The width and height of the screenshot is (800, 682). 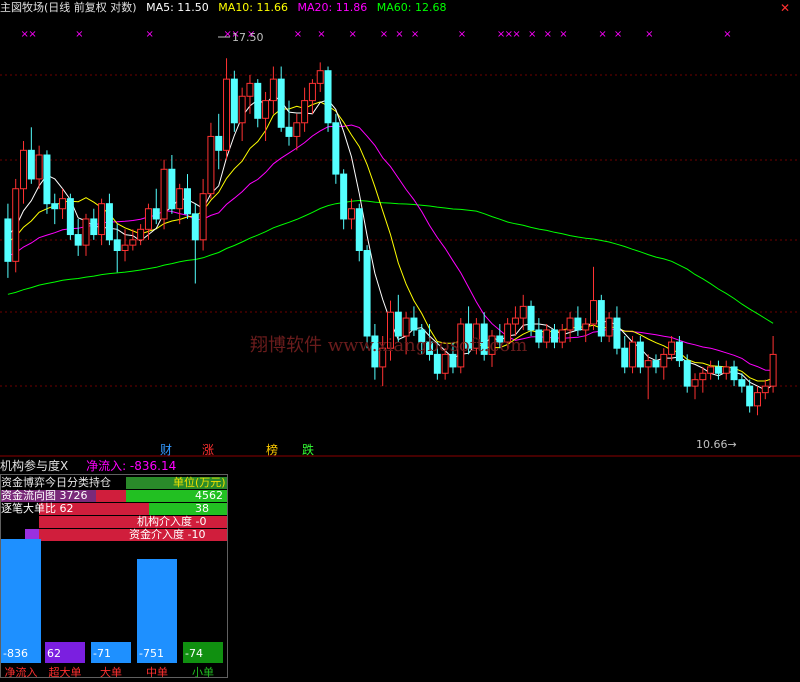 I want to click on order-bar-value: -74, so click(x=194, y=653).